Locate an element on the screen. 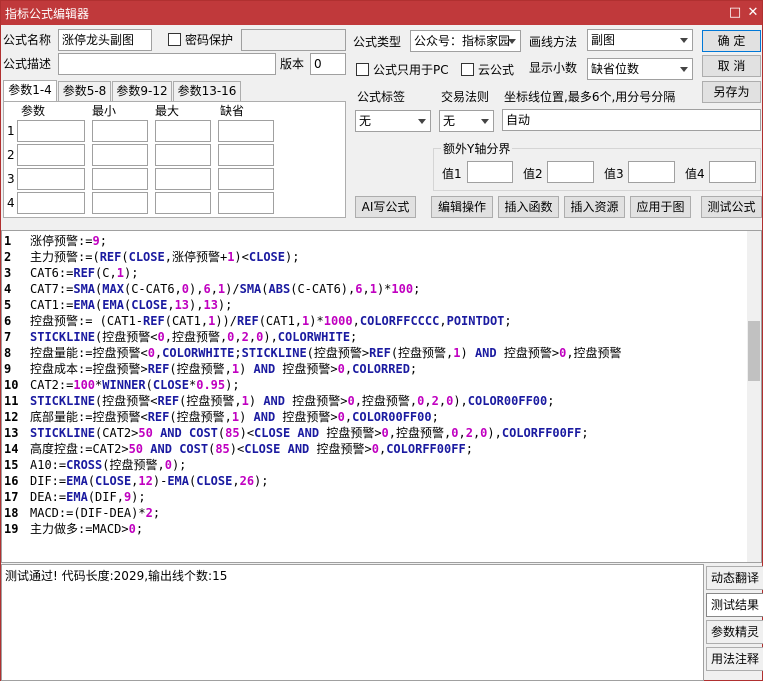  code-line: A10:=CROSS(控盘预警,0); is located at coordinates (108, 465).